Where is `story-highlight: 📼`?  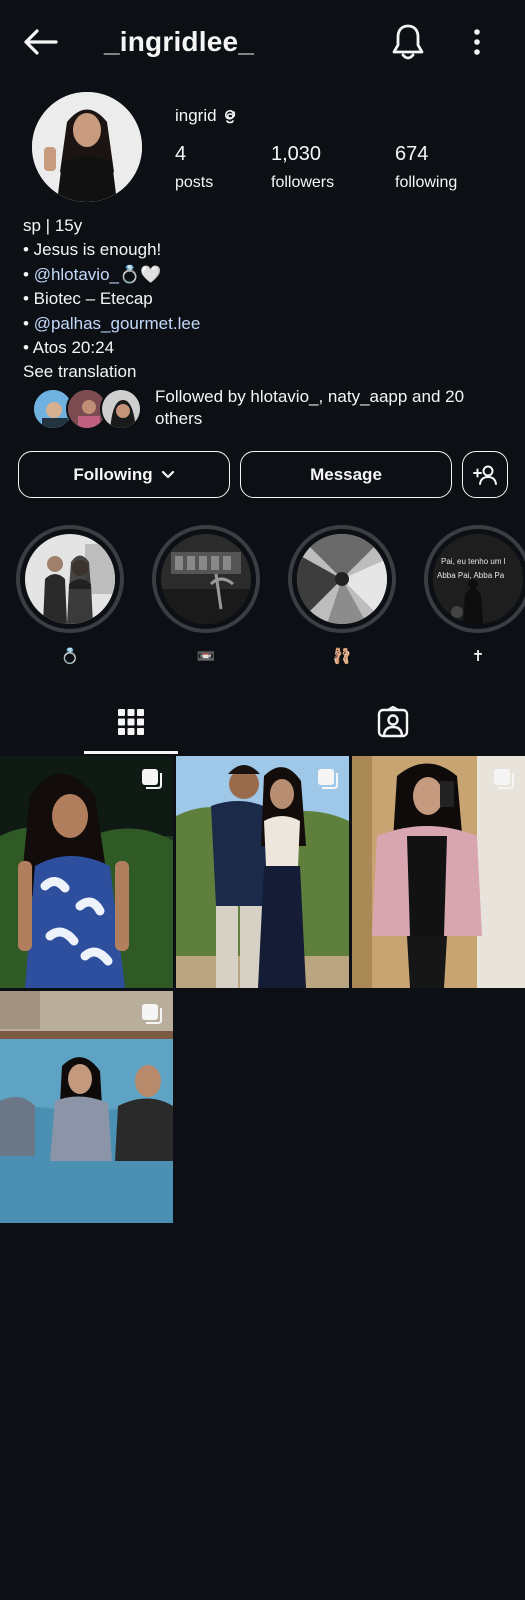 story-highlight: 📼 is located at coordinates (206, 595).